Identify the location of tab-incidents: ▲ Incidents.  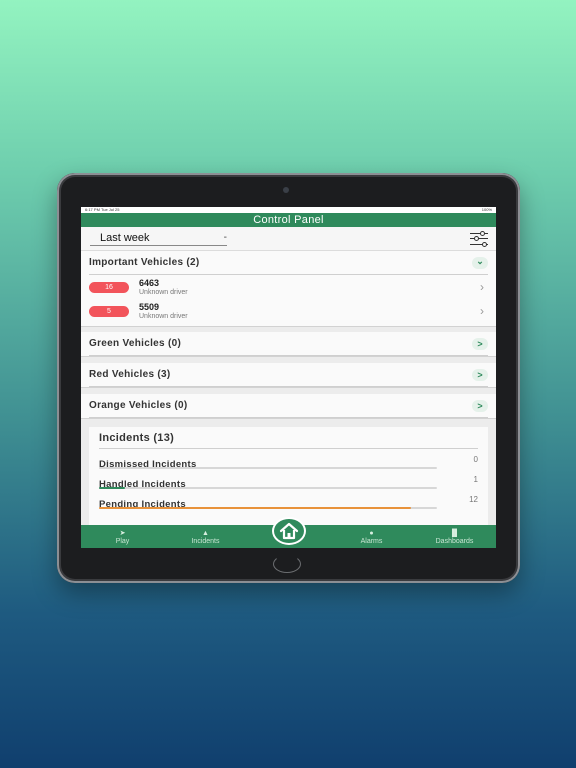
(205, 536).